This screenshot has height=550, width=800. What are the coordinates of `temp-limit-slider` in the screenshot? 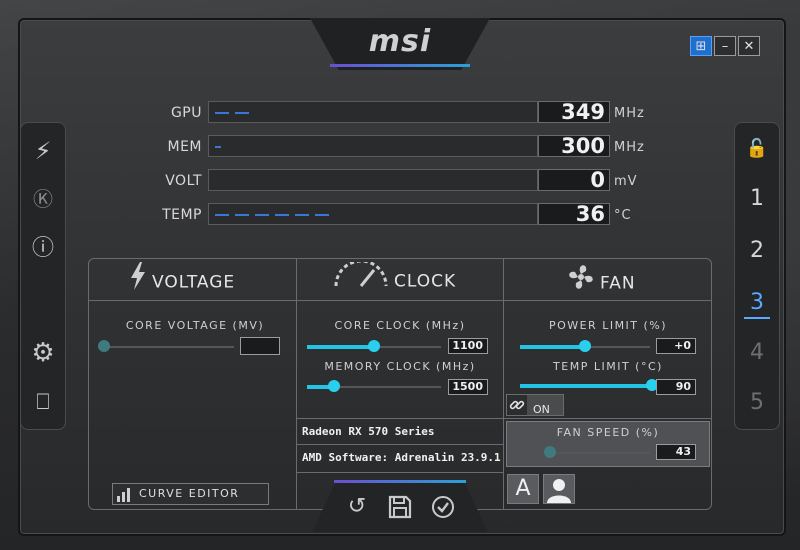 It's located at (589, 386).